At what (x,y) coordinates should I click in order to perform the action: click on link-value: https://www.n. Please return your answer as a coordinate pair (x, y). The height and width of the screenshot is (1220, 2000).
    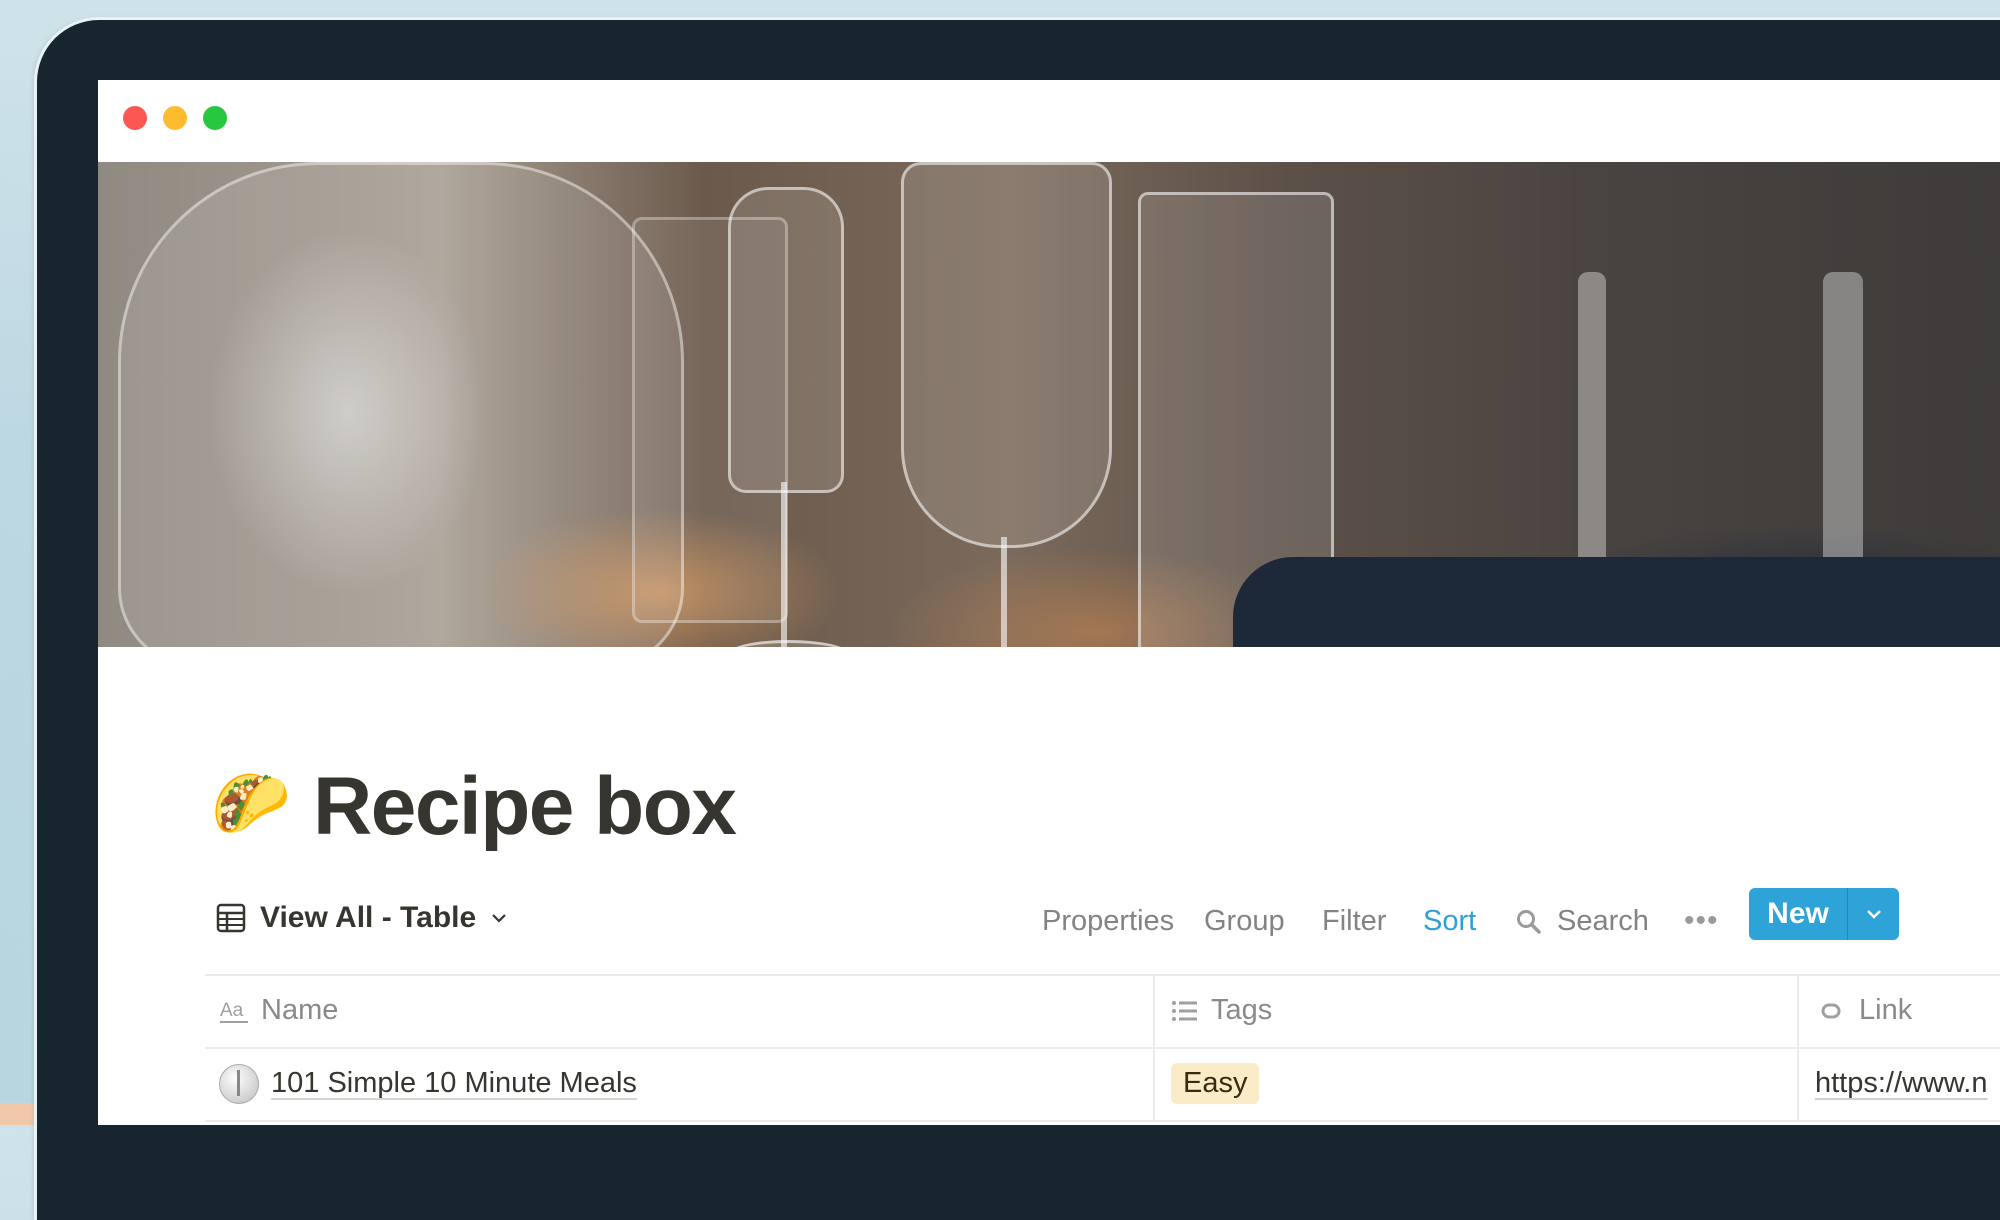
    Looking at the image, I should click on (1901, 1083).